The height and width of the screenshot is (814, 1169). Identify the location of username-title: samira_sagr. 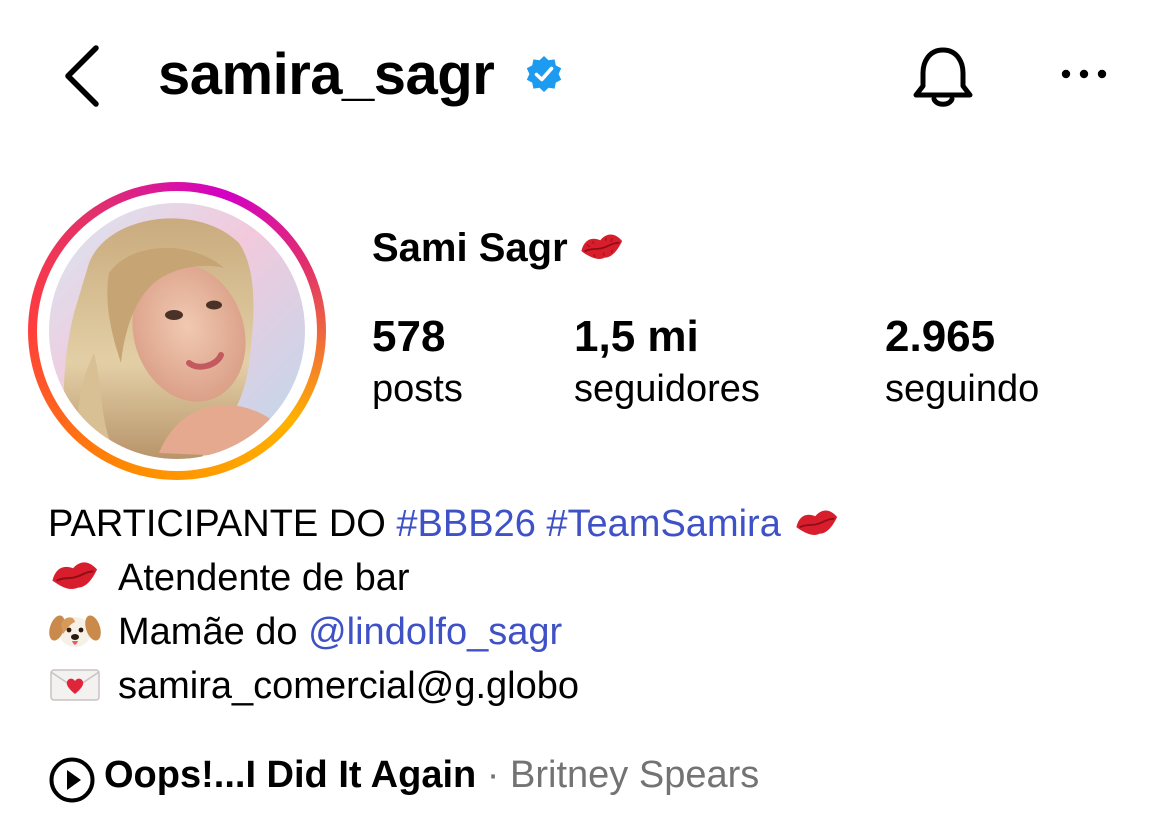
(326, 74).